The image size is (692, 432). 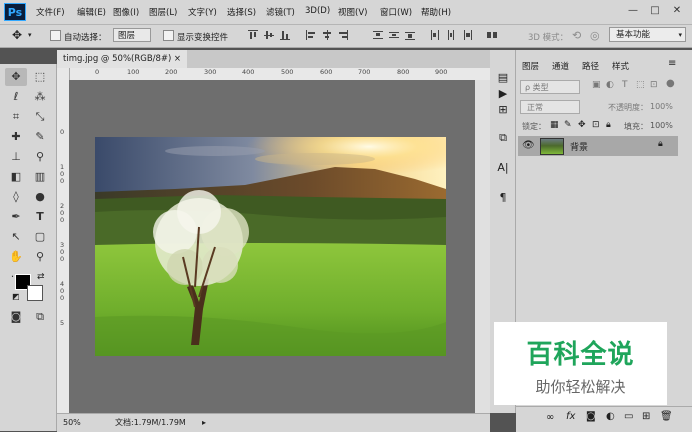 What do you see at coordinates (16, 217) in the screenshot?
I see `pen-tool-icon: ✒` at bounding box center [16, 217].